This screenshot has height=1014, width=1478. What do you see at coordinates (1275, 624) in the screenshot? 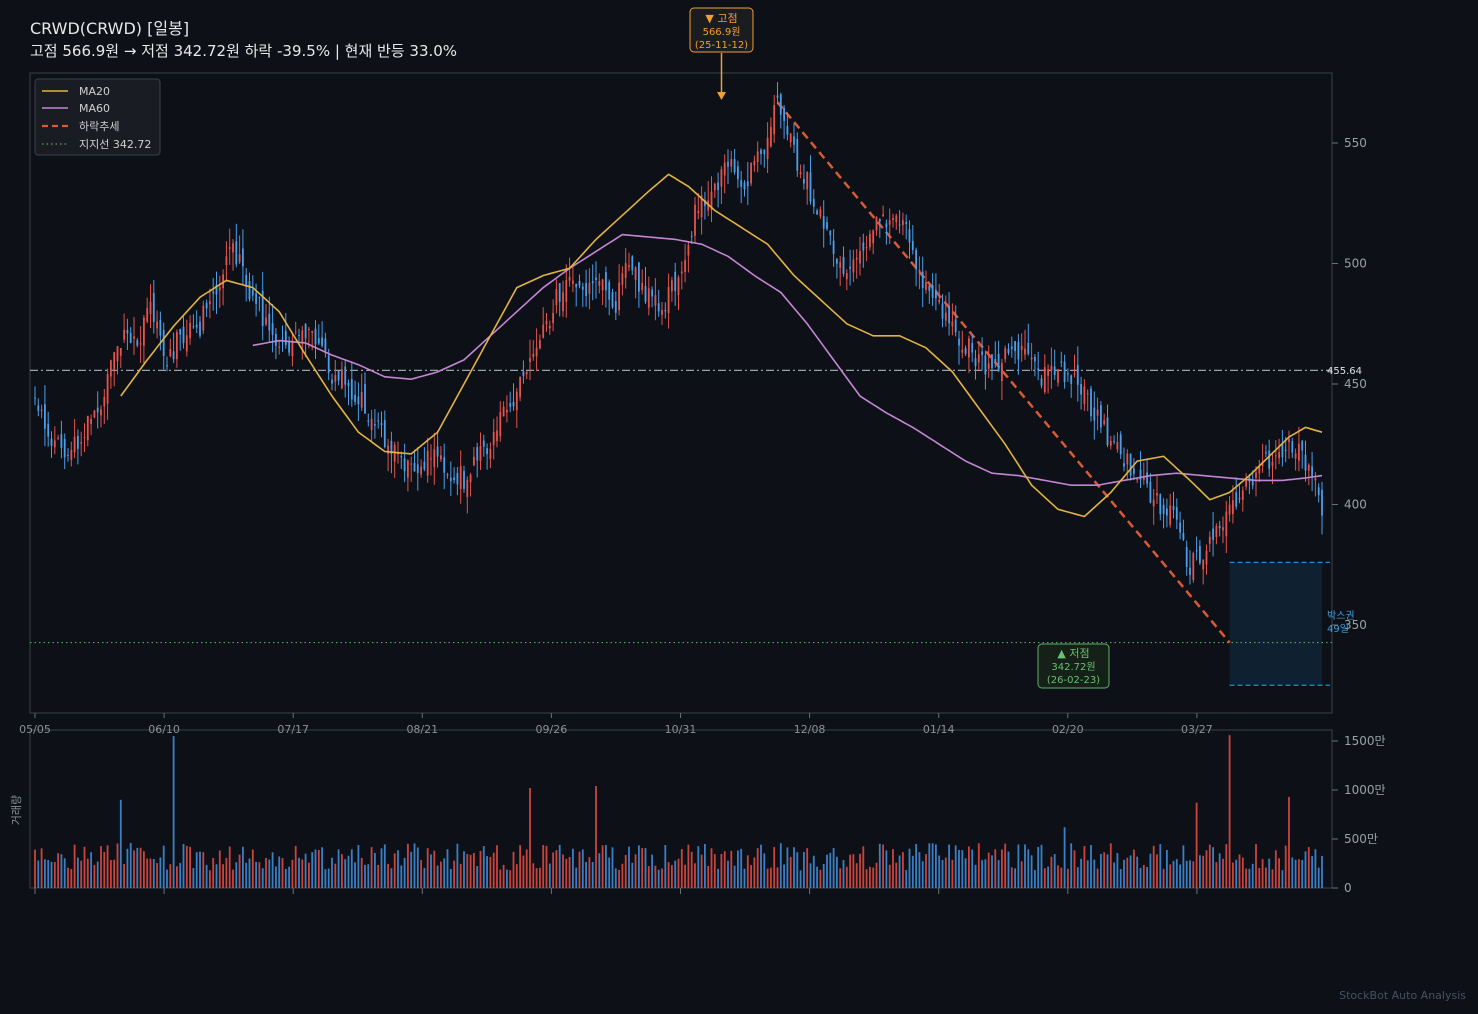
I see `box-range-fill` at bounding box center [1275, 624].